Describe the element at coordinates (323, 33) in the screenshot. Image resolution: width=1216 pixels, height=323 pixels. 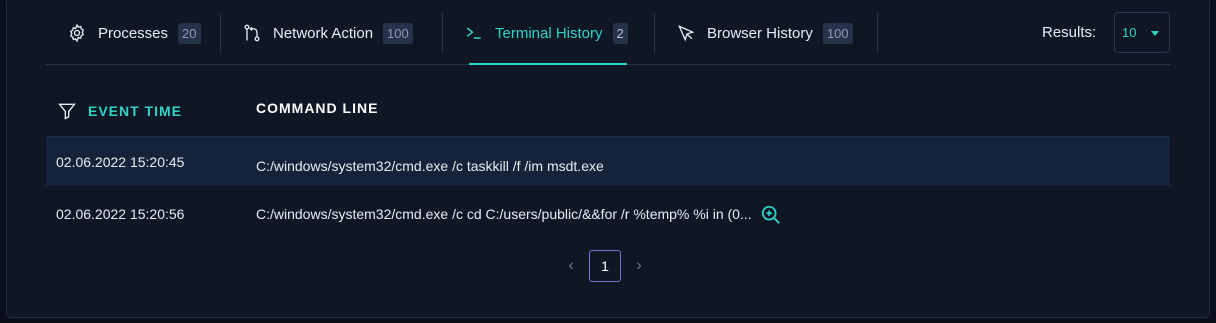
I see `tab-network-action-label: Network Action` at that location.